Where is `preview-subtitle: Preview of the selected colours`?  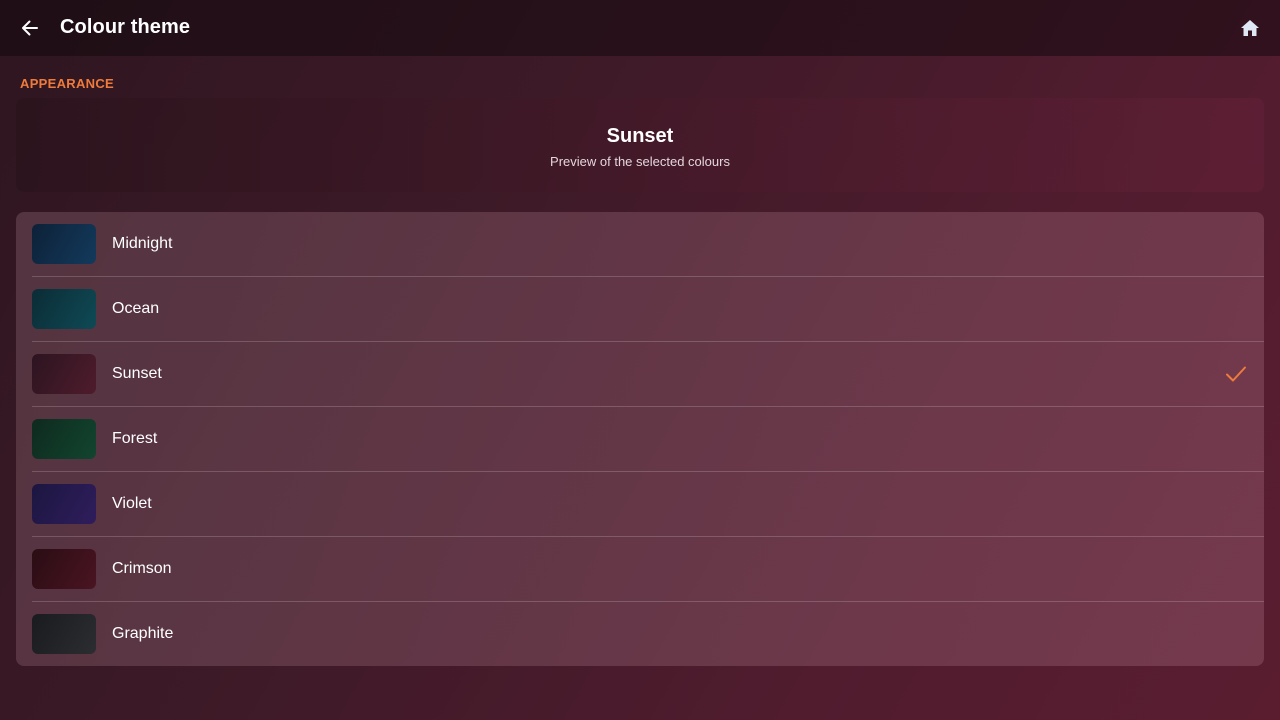 preview-subtitle: Preview of the selected colours is located at coordinates (640, 161).